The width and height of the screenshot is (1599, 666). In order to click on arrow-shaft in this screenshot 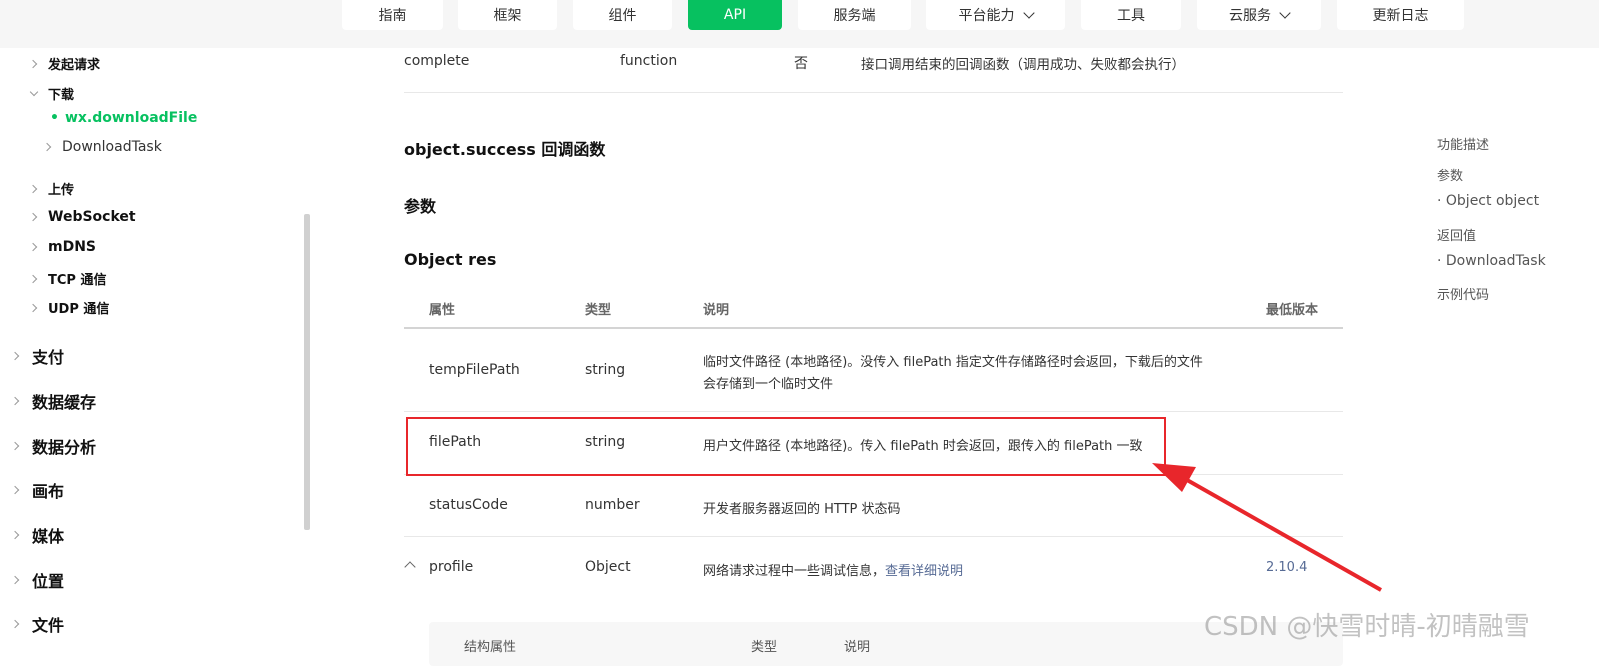, I will do `click(1280, 533)`.